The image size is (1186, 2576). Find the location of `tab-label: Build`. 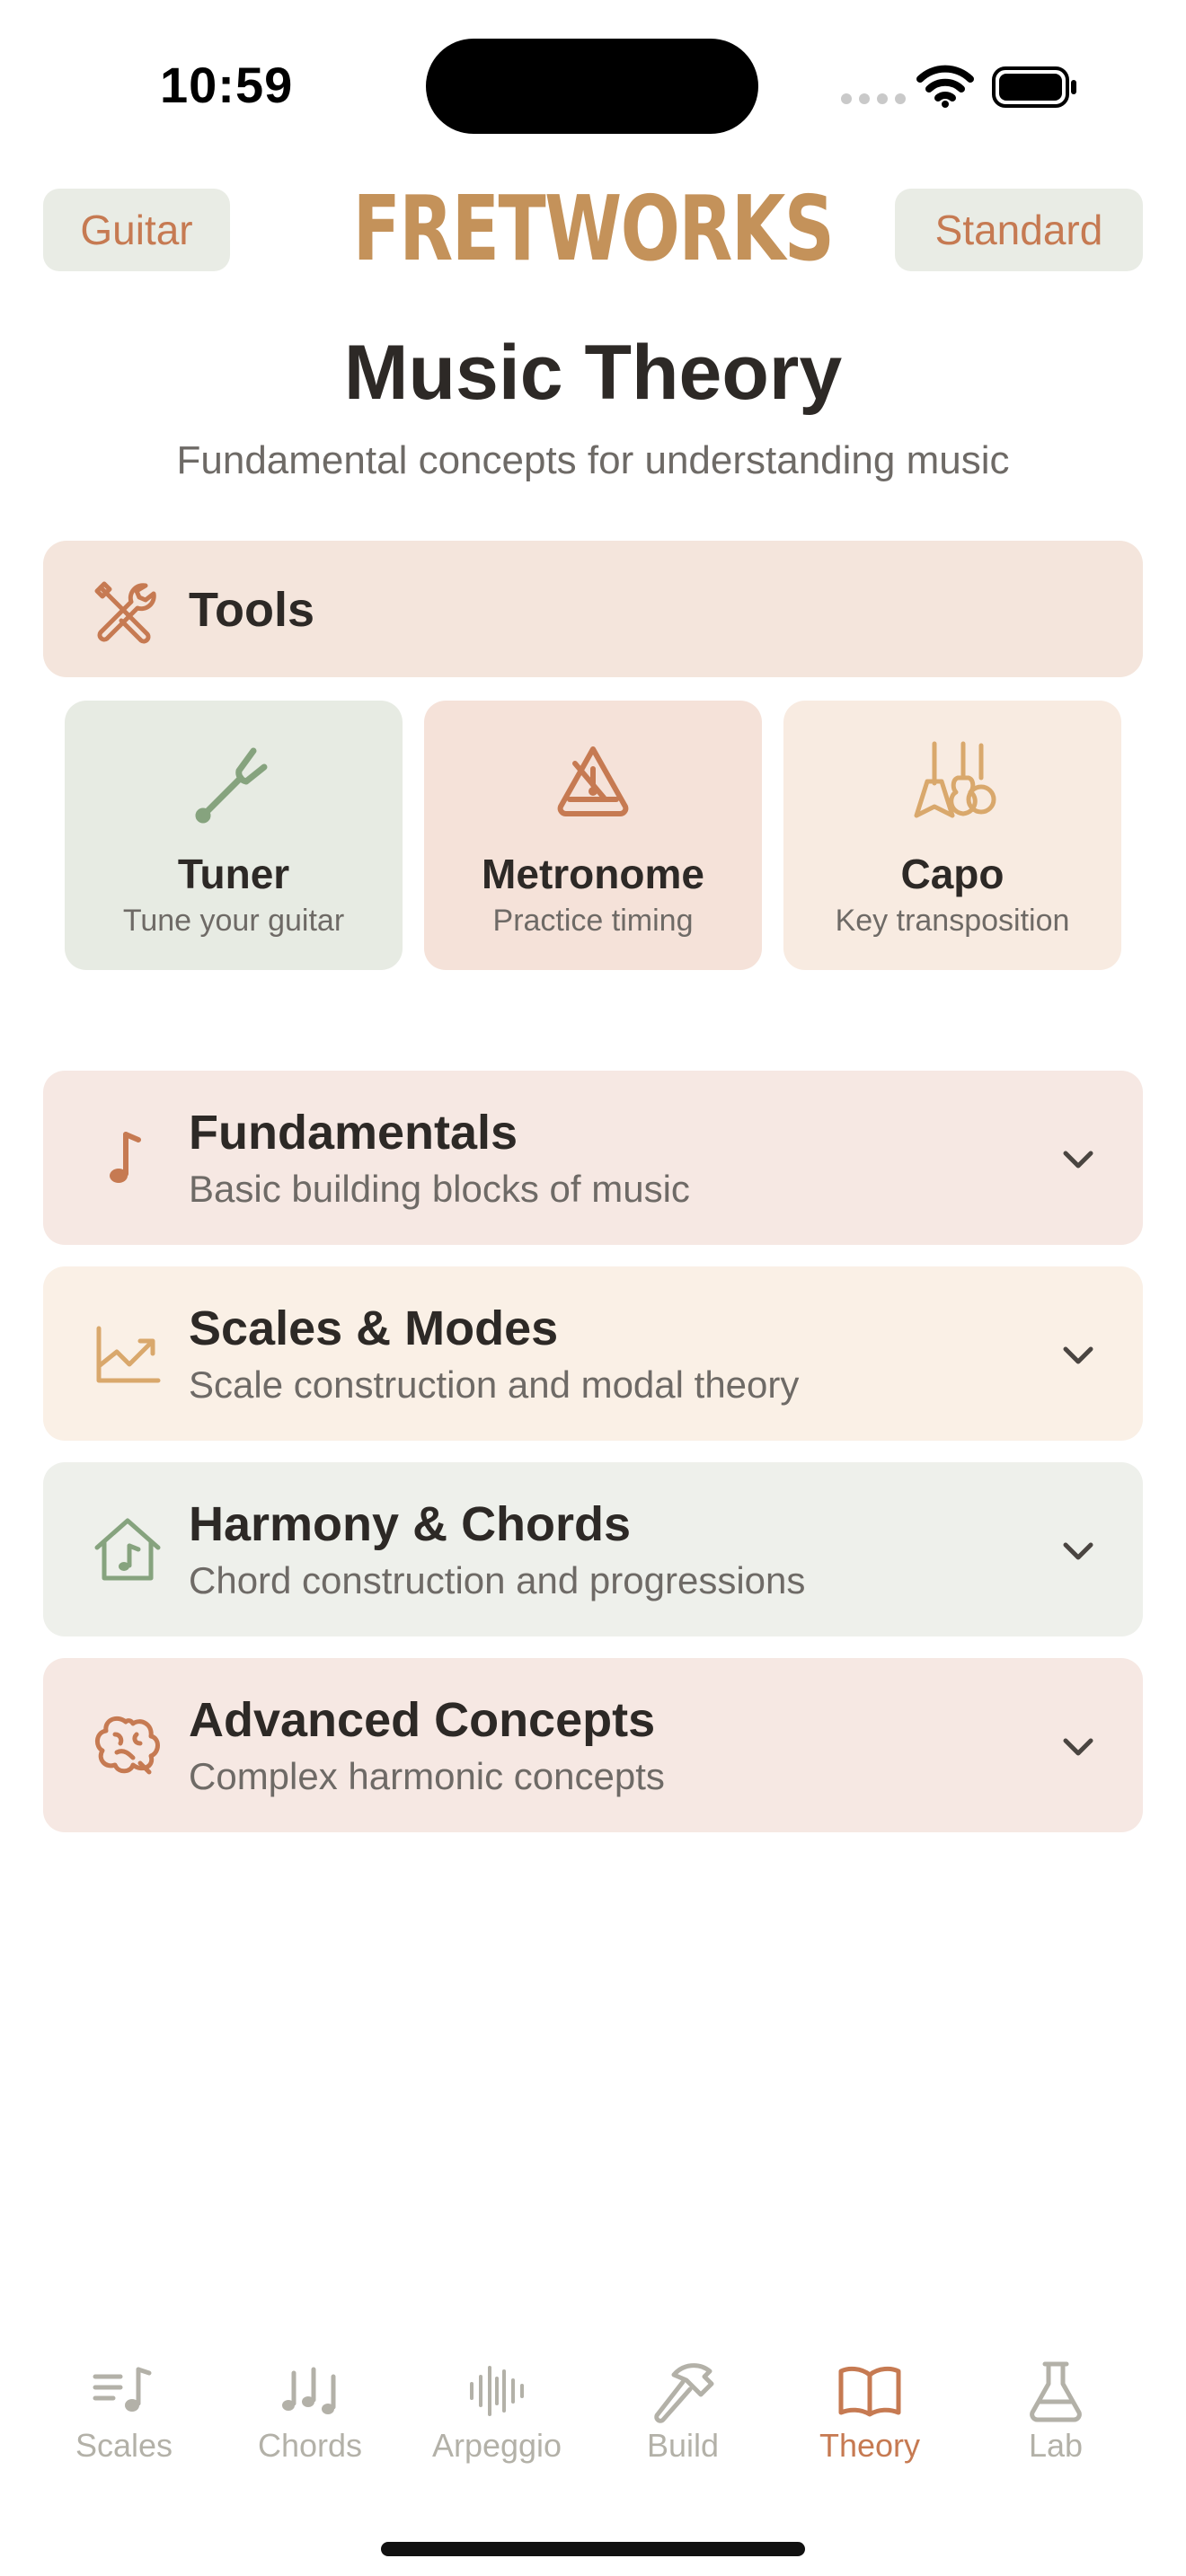

tab-label: Build is located at coordinates (683, 2445).